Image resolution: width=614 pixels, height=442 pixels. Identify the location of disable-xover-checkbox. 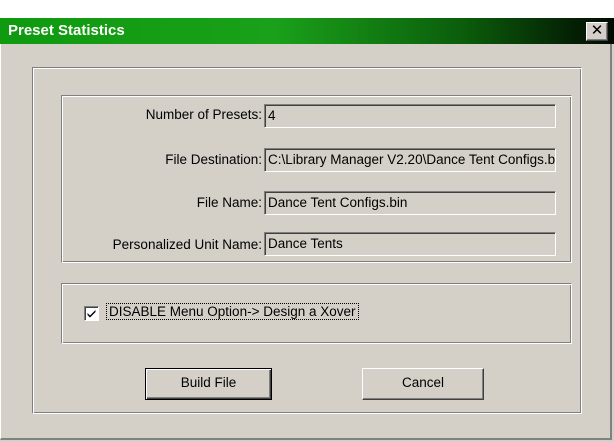
(91, 313).